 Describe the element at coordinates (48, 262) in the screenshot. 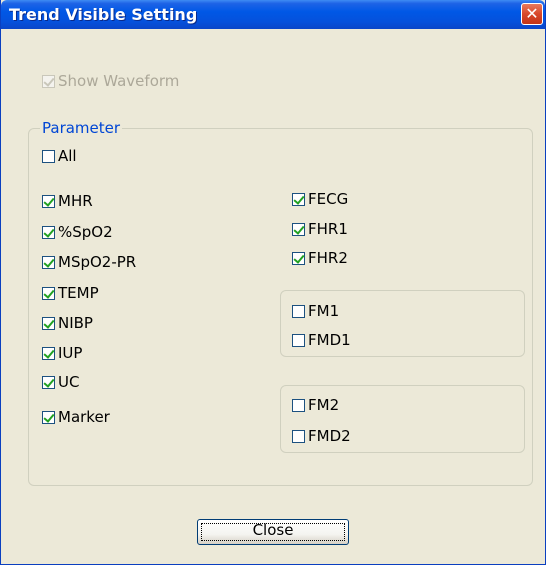

I see `mspo2-pr-check-icon` at that location.